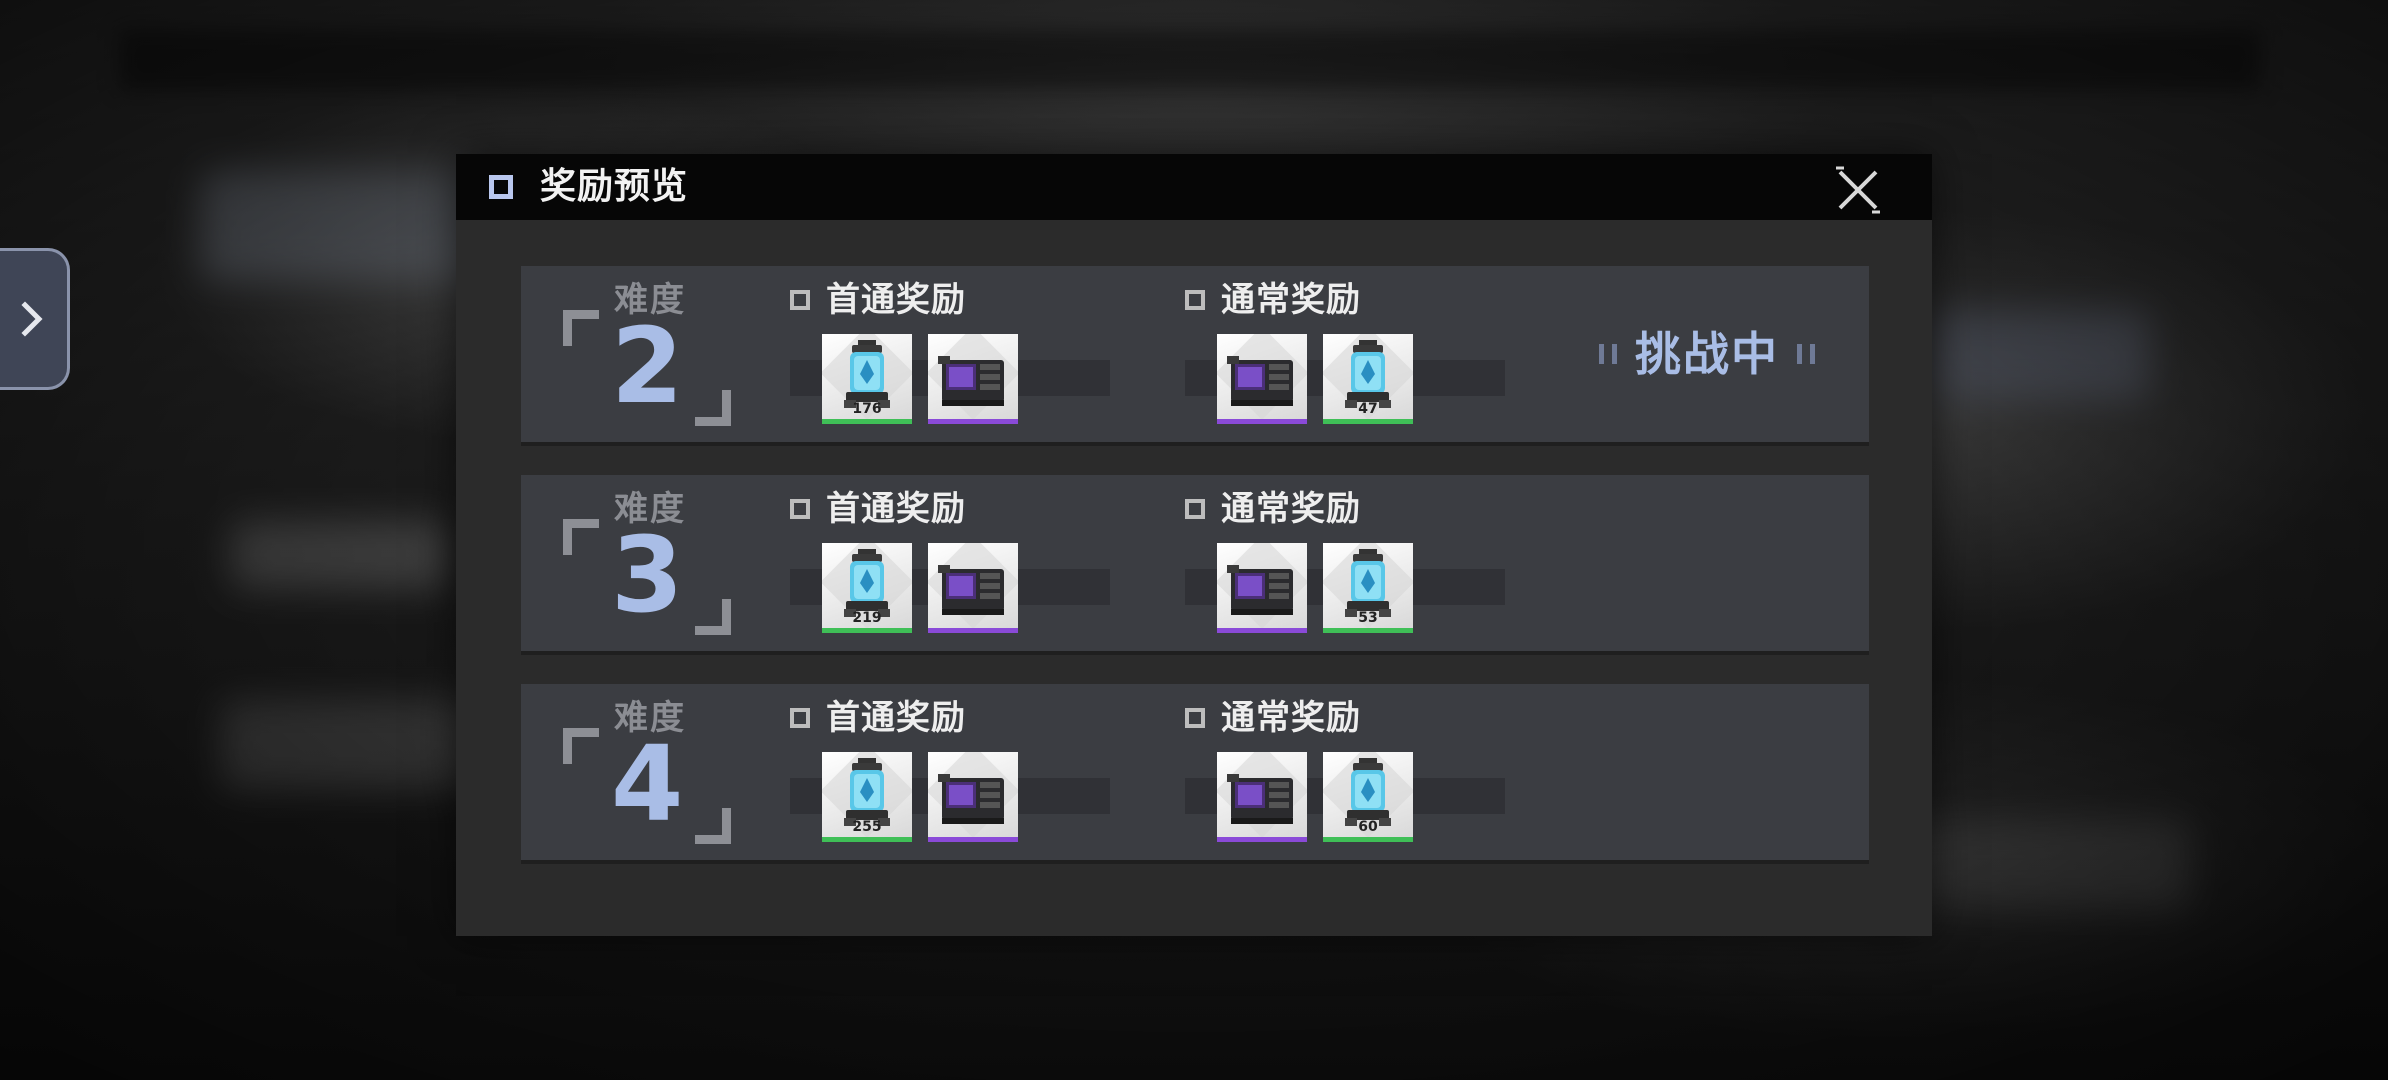 The image size is (2388, 1080). Describe the element at coordinates (1368, 588) in the screenshot. I see `reward-item: 53` at that location.